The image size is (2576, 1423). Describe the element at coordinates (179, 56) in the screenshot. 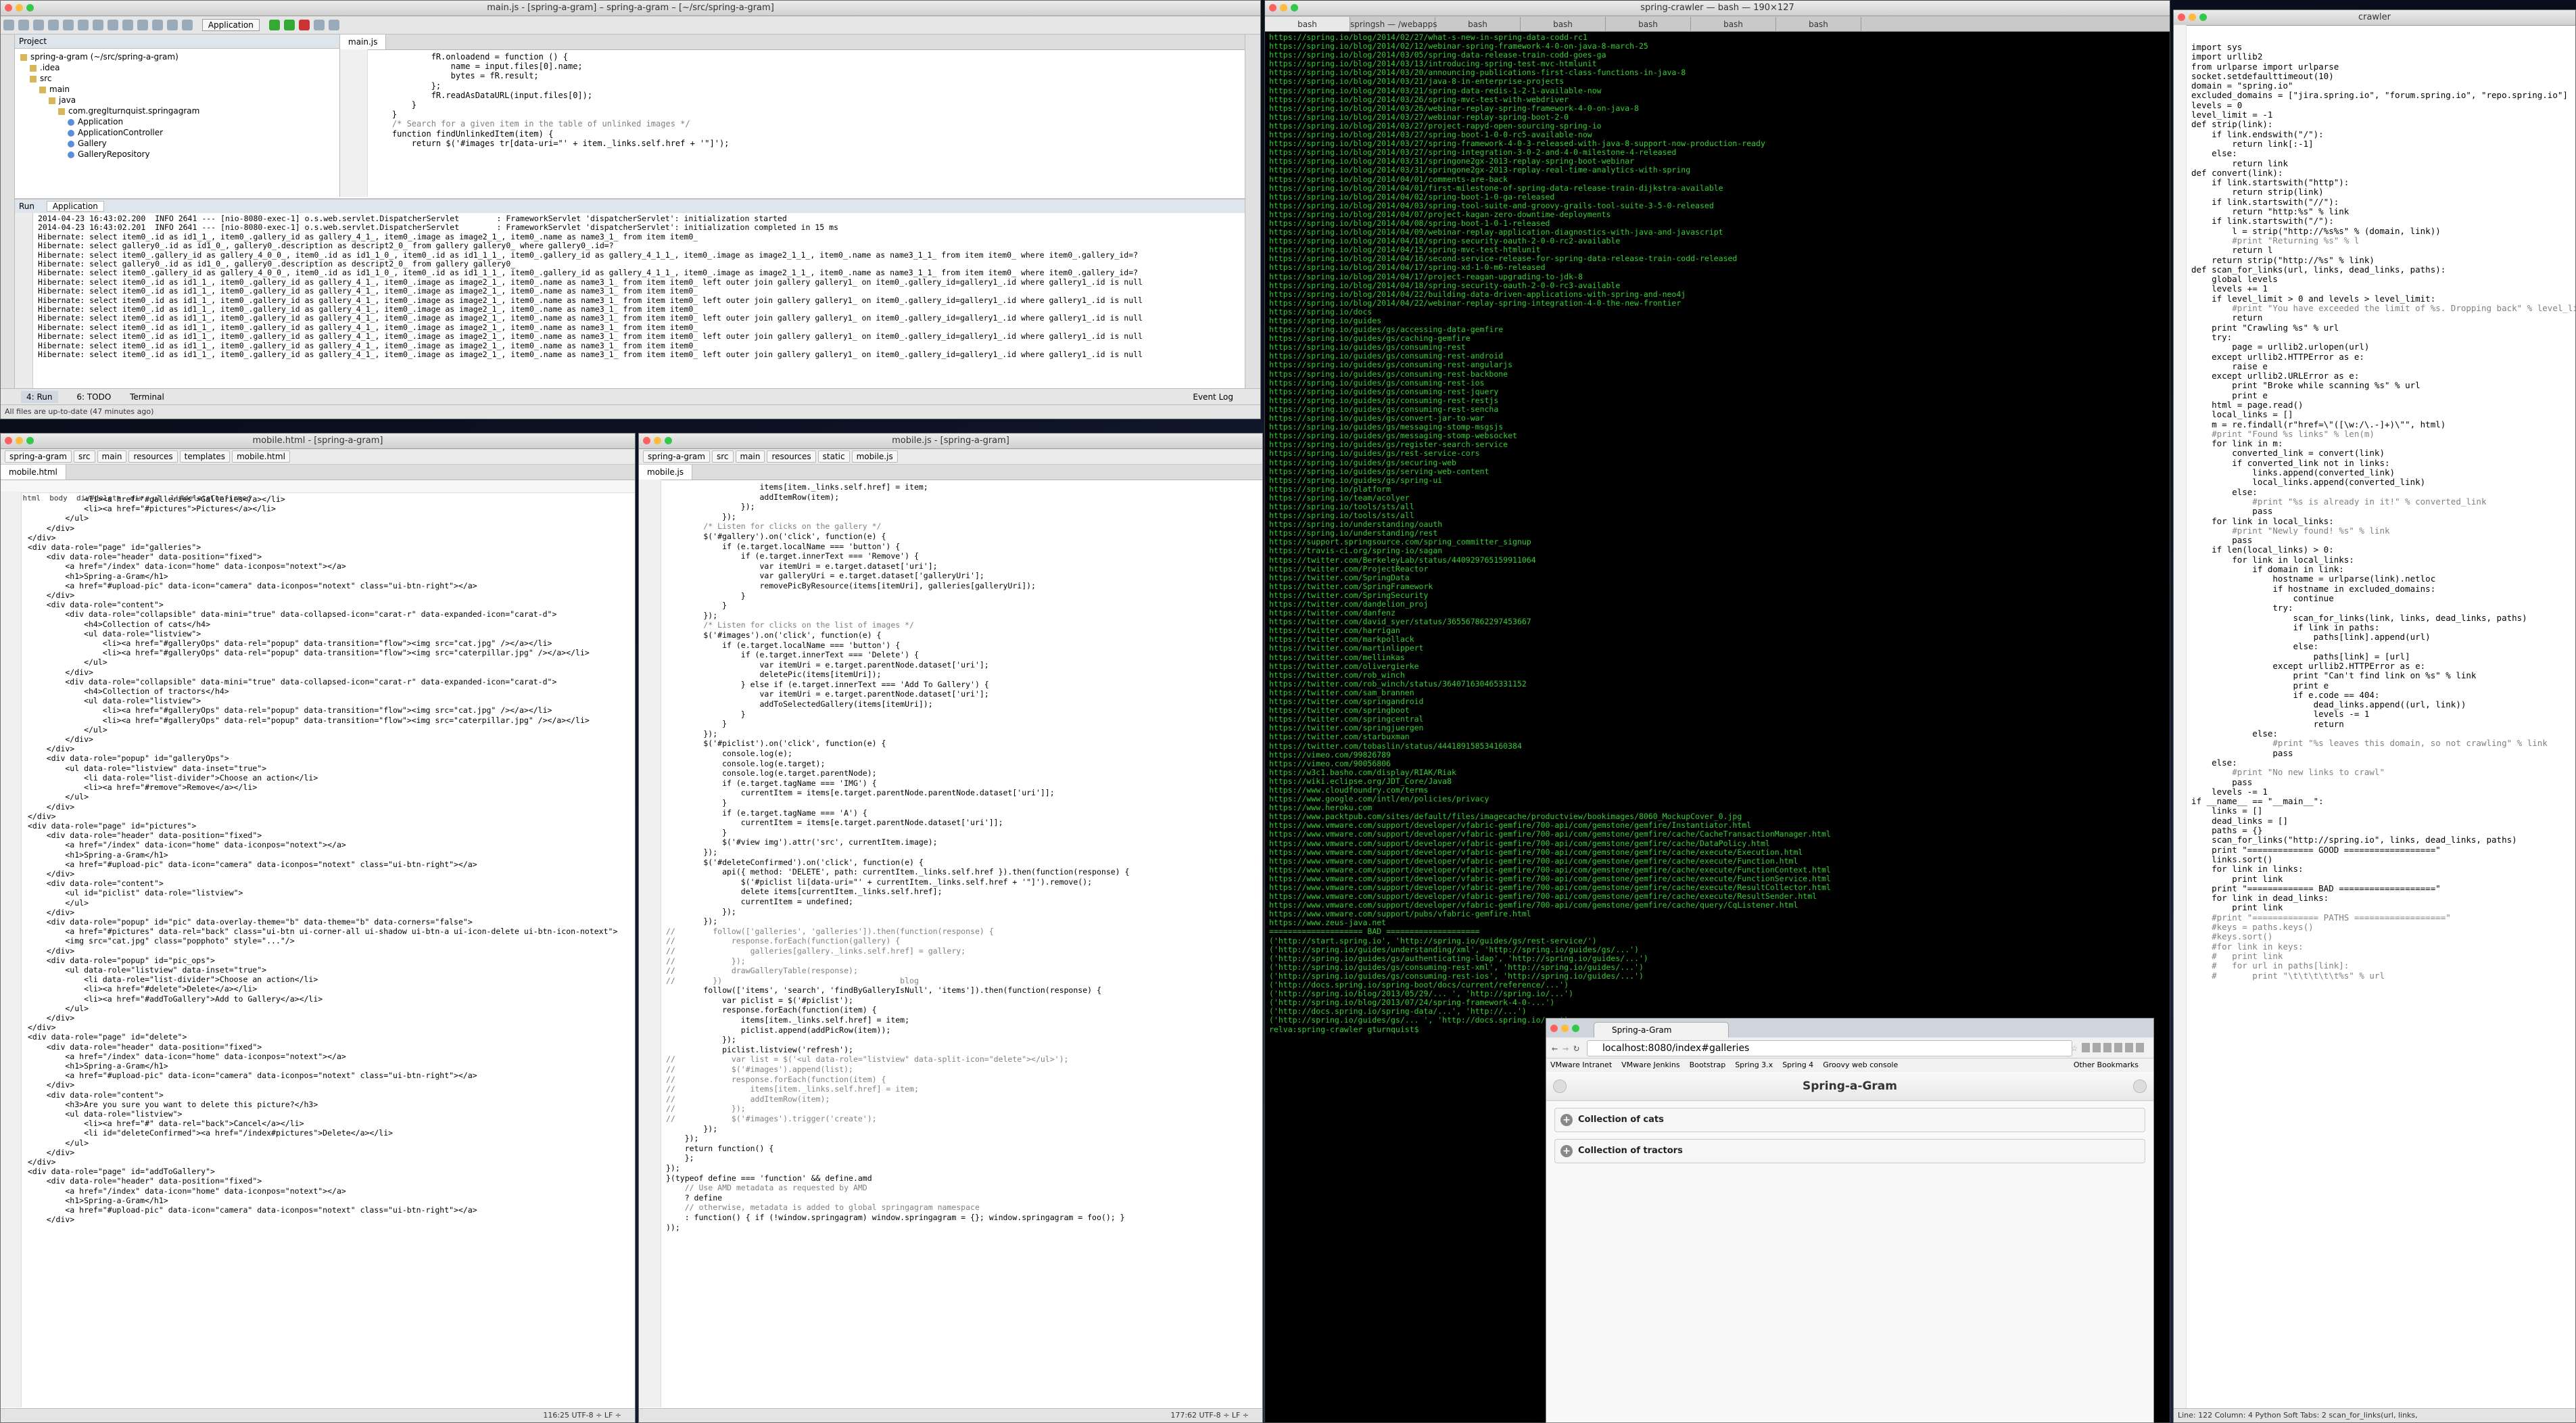

I see `tree-node: spring-a-gram (~/src/spring-a-gram)` at that location.